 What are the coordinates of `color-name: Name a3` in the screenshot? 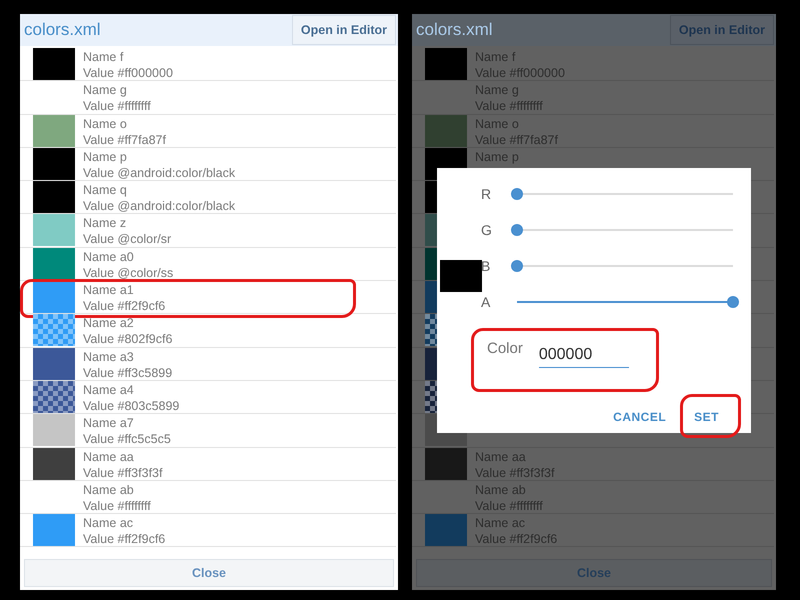 It's located at (109, 356).